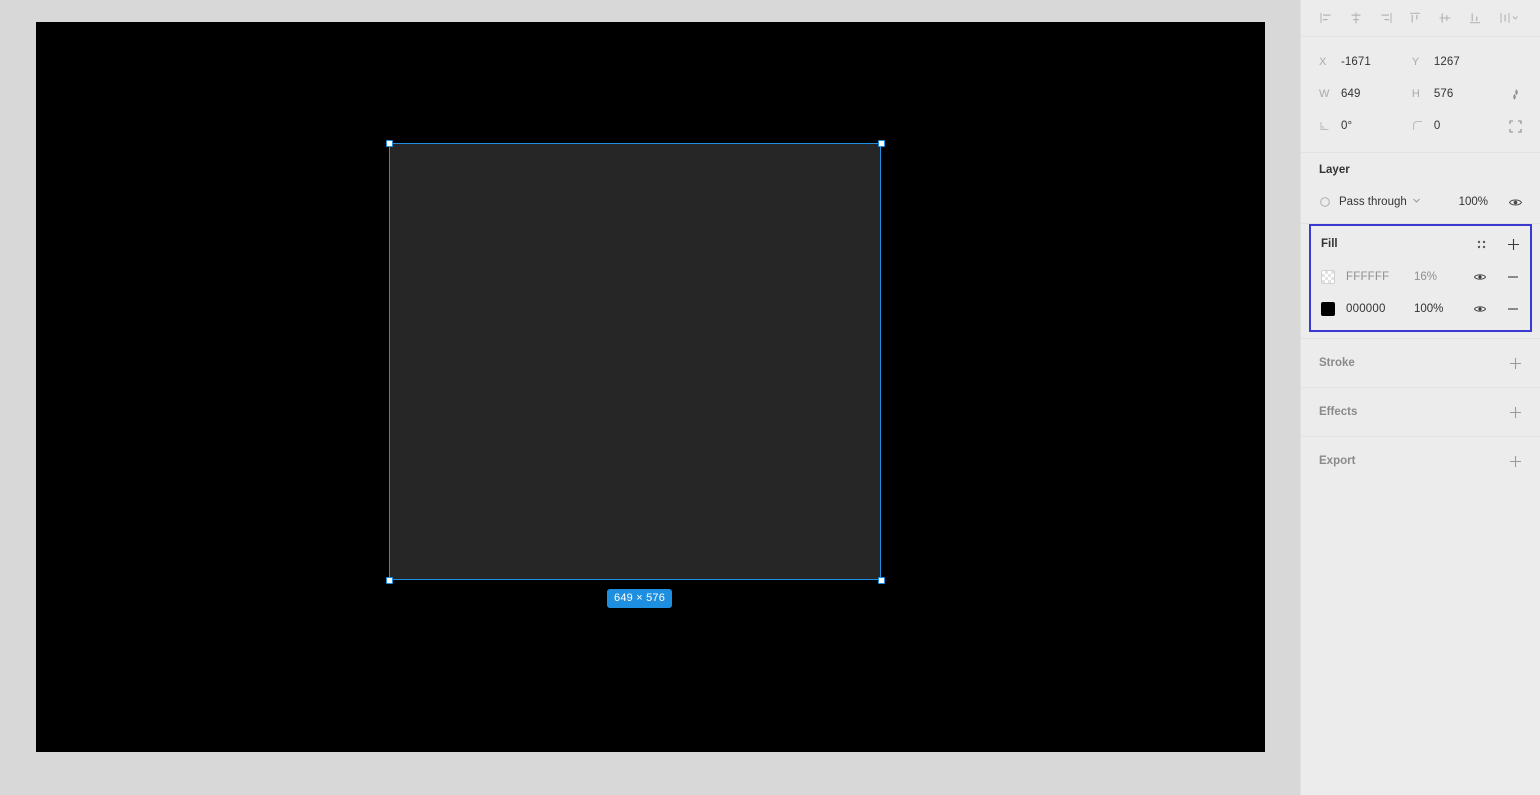  I want to click on position-spacer, so click(1515, 62).